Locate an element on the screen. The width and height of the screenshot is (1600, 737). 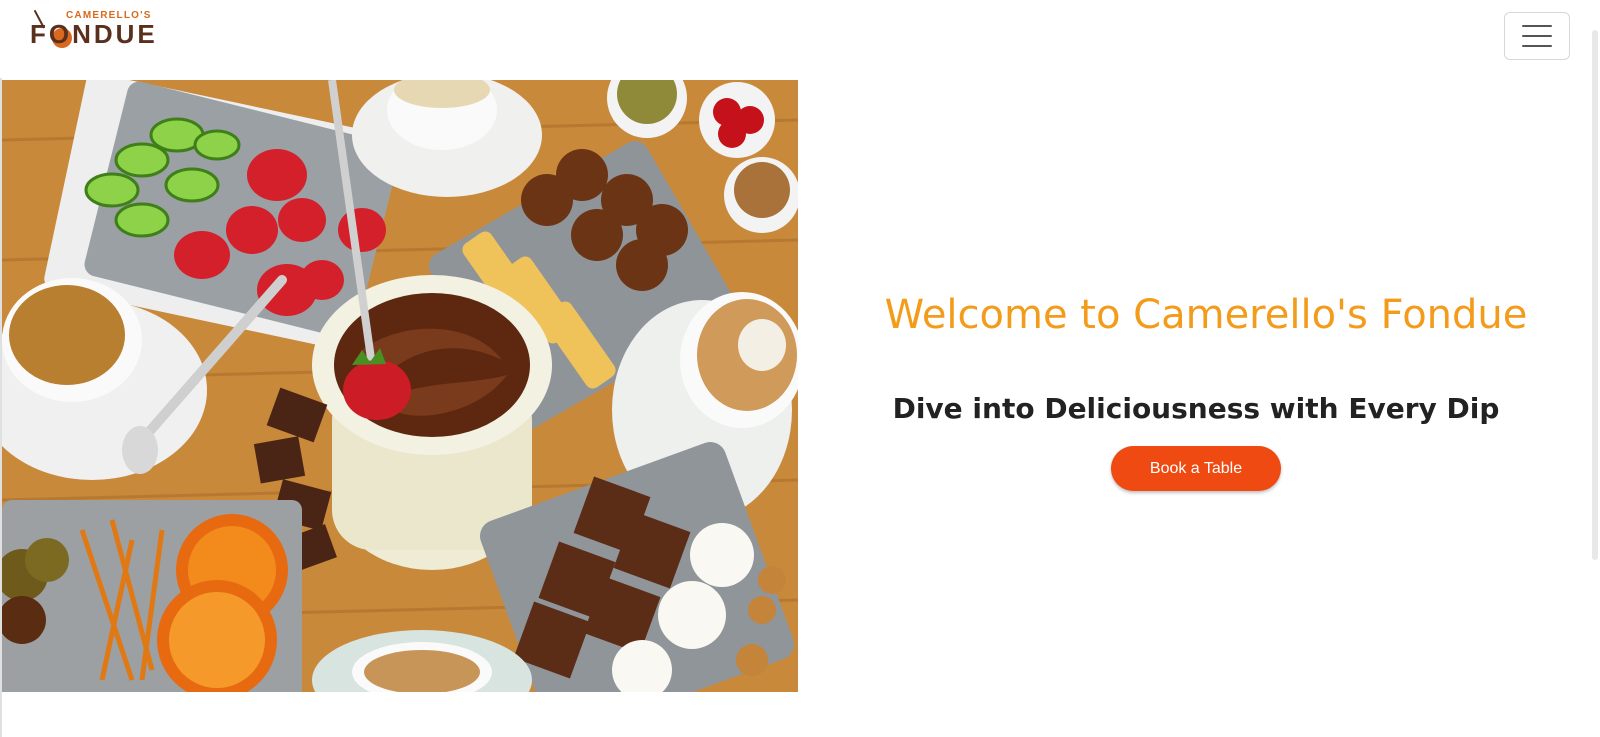
navbar: CAMERELLO'S FONDUE is located at coordinates (800, 39).